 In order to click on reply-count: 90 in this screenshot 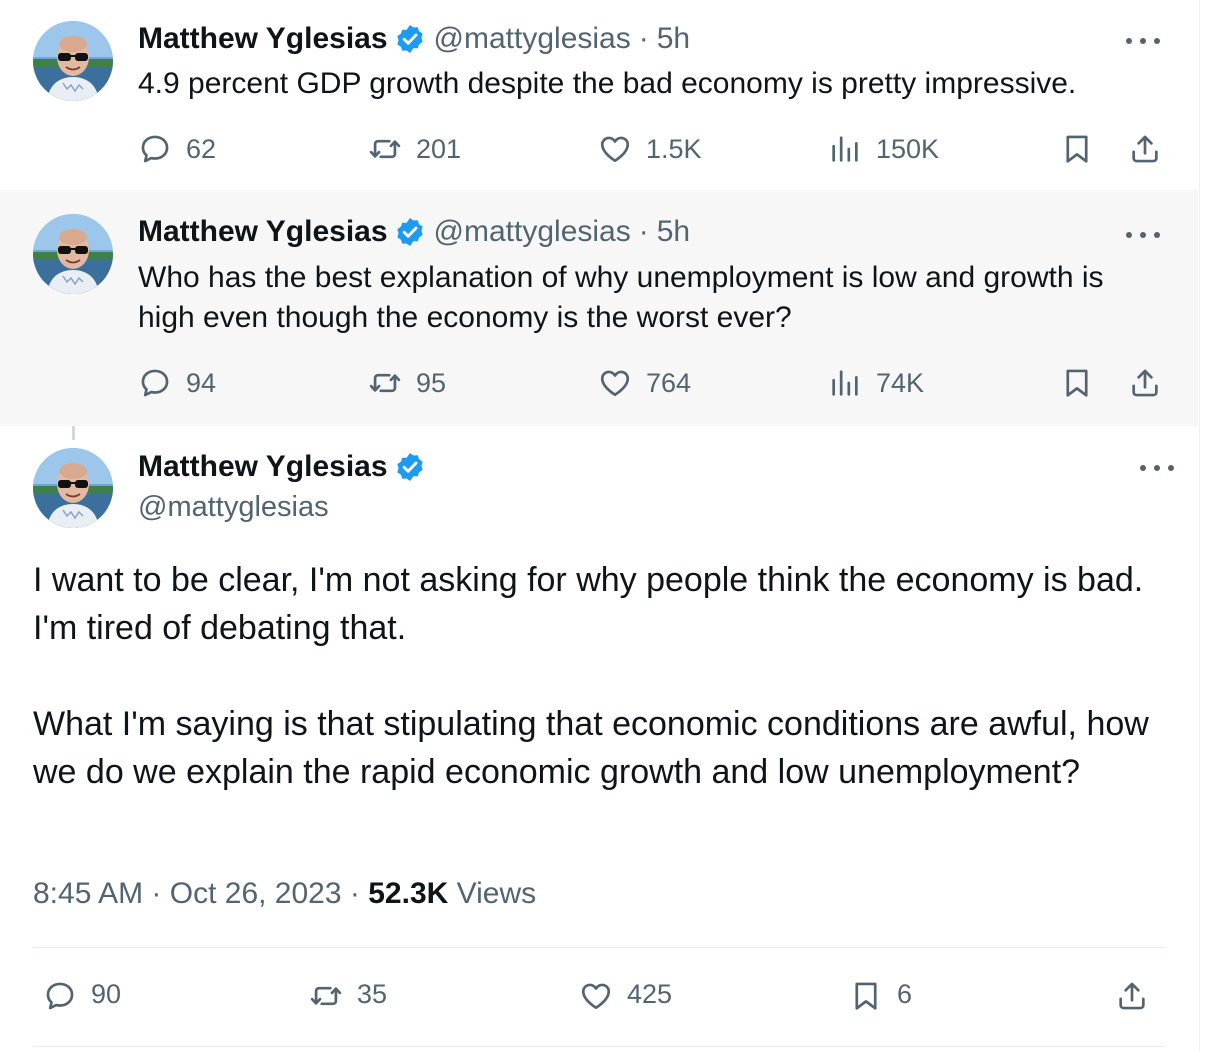, I will do `click(106, 993)`.